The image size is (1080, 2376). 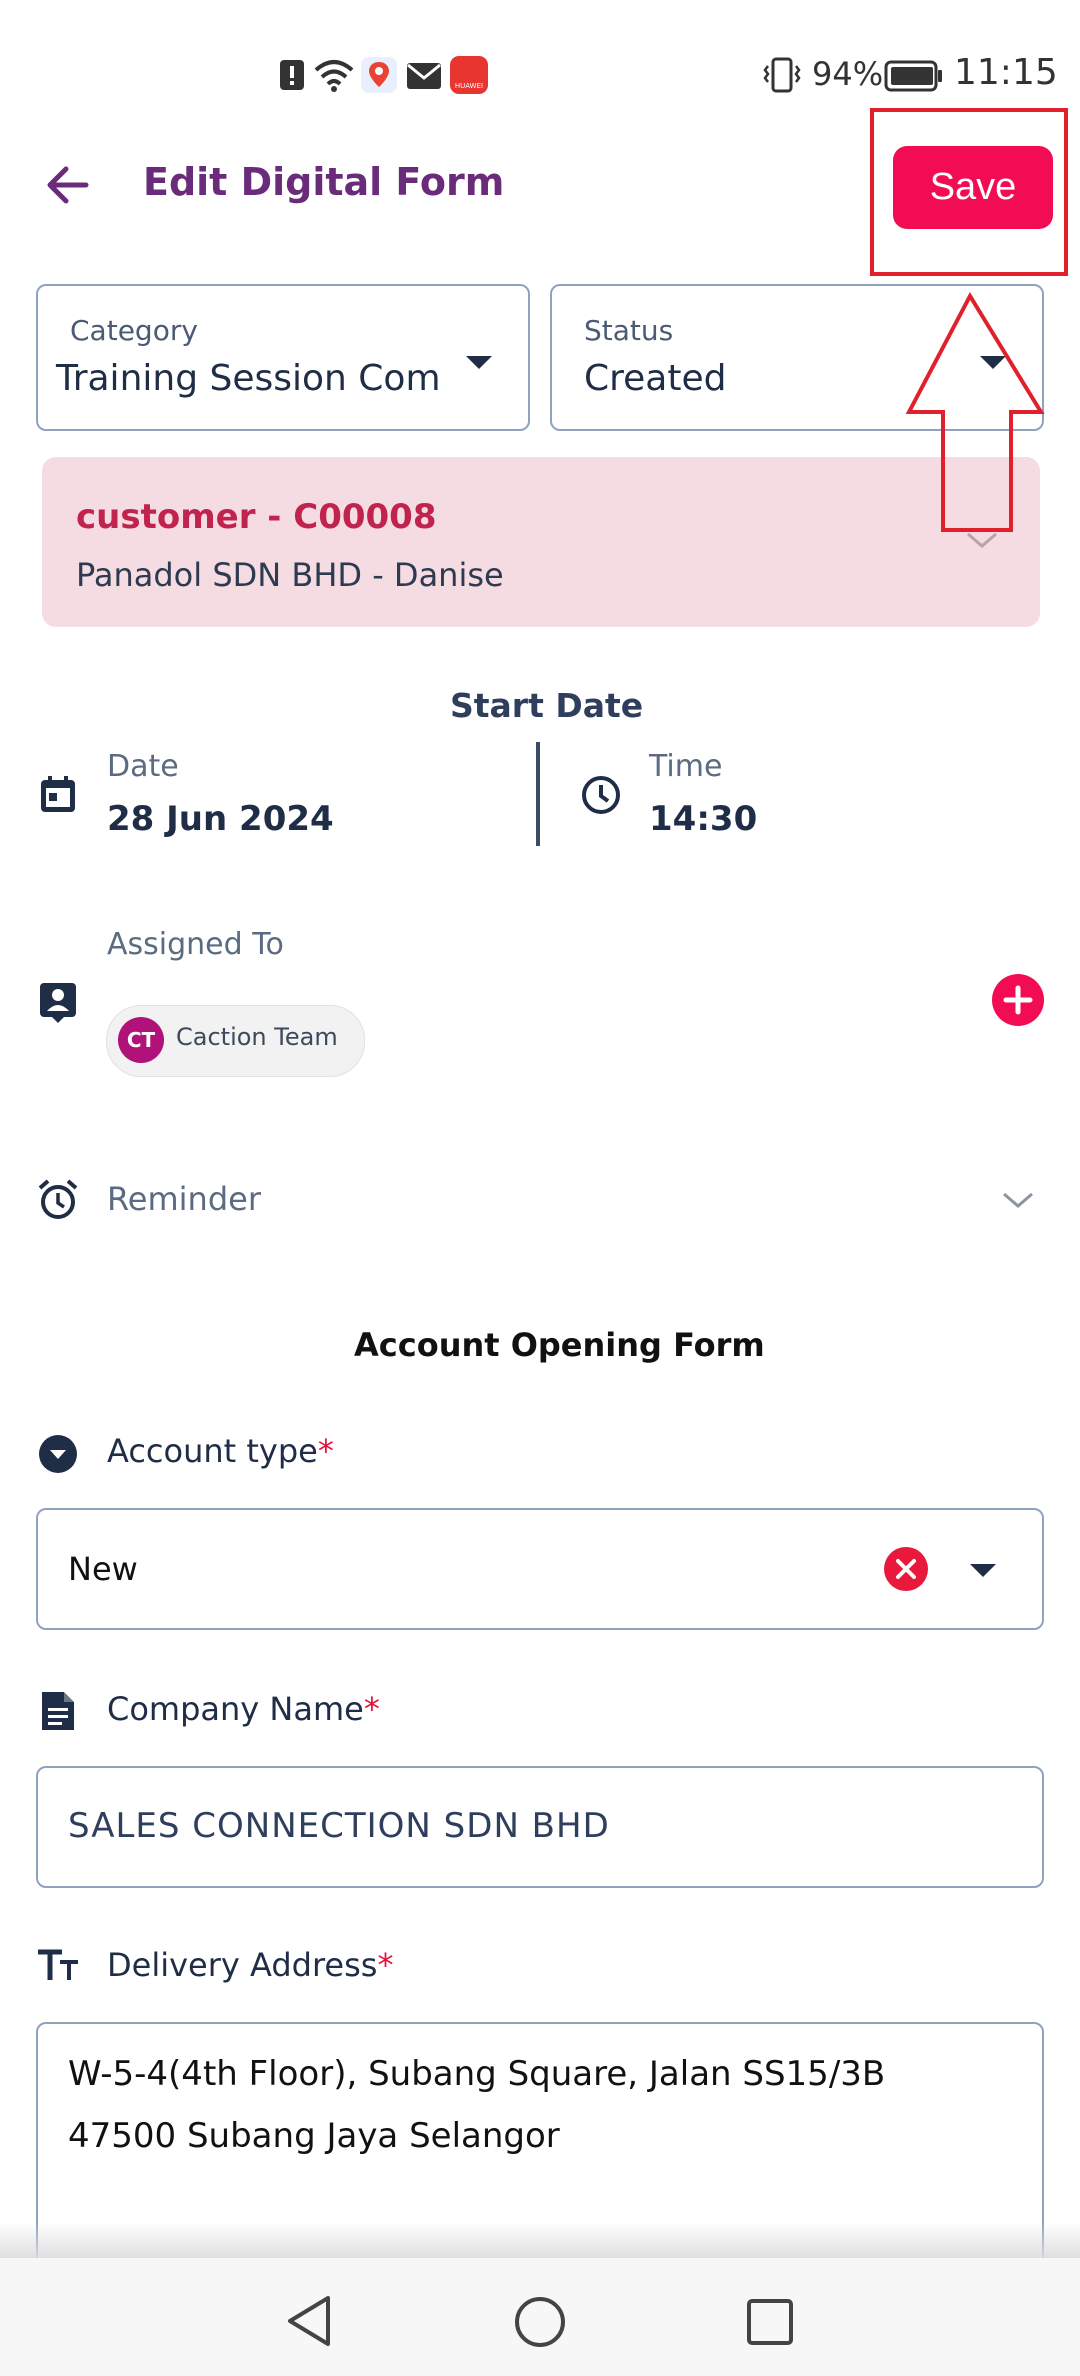 I want to click on page-title: Edit Digital Form, so click(x=324, y=182).